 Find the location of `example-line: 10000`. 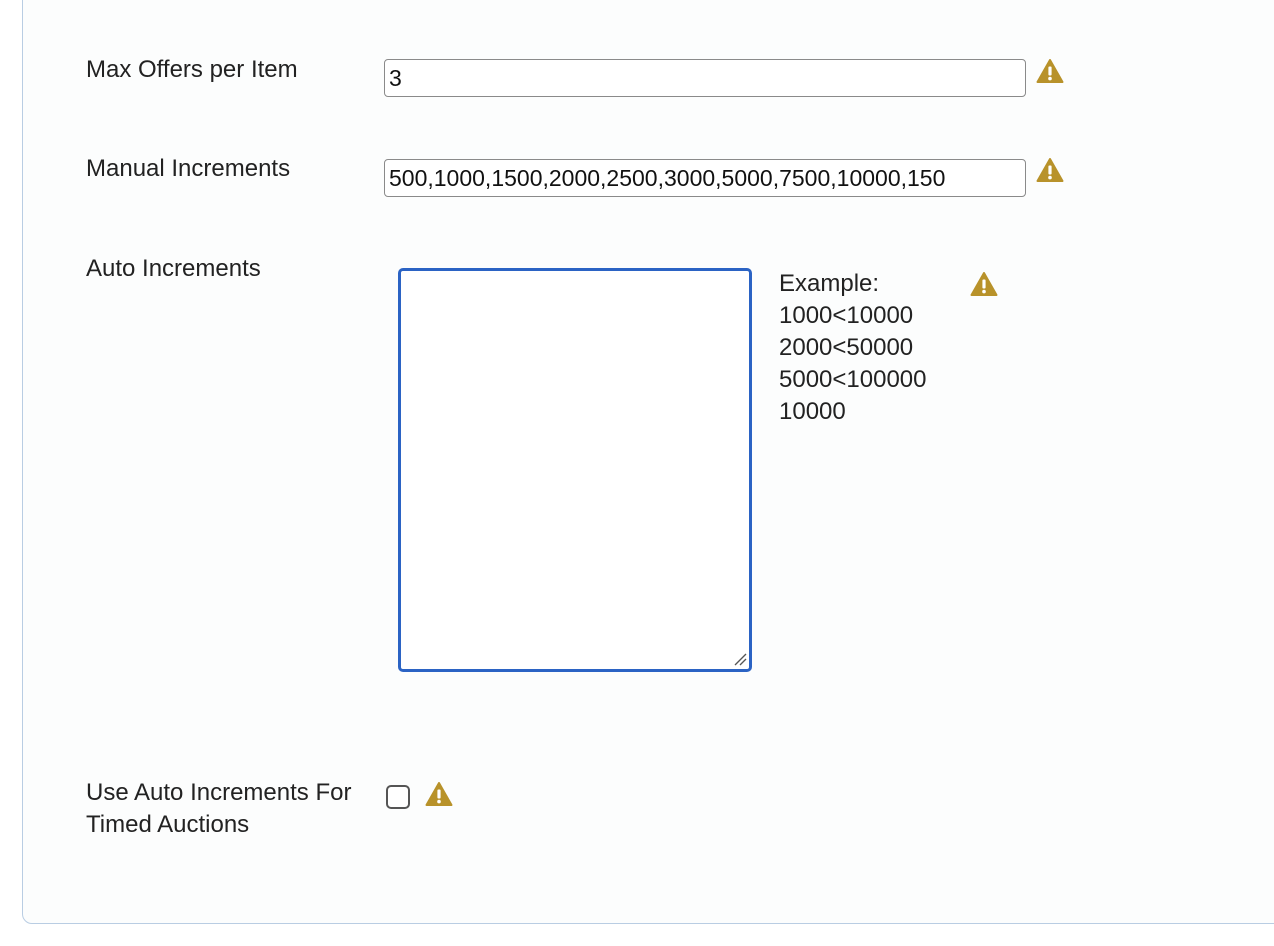

example-line: 10000 is located at coordinates (812, 411).